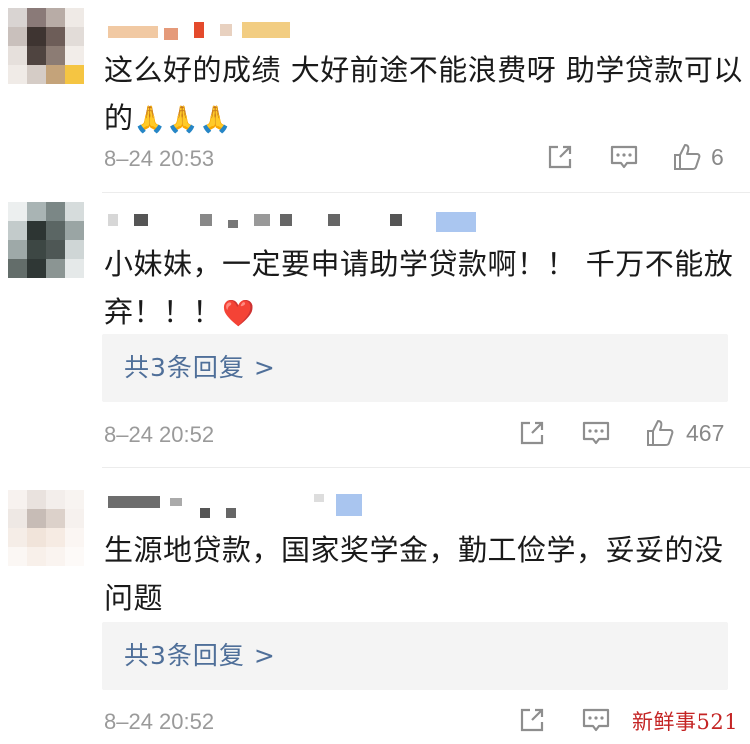  Describe the element at coordinates (685, 722) in the screenshot. I see `watermark: 新鲜事521` at that location.